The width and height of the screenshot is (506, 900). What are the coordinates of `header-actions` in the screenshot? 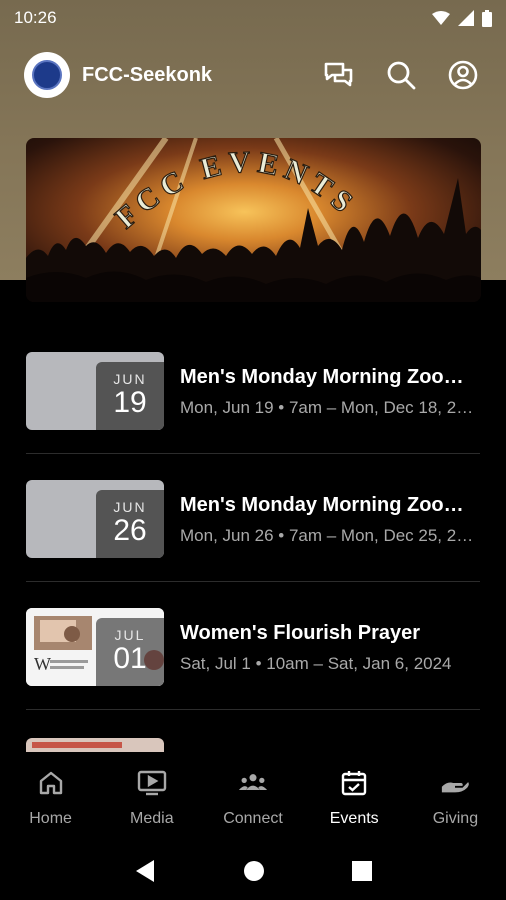 It's located at (401, 75).